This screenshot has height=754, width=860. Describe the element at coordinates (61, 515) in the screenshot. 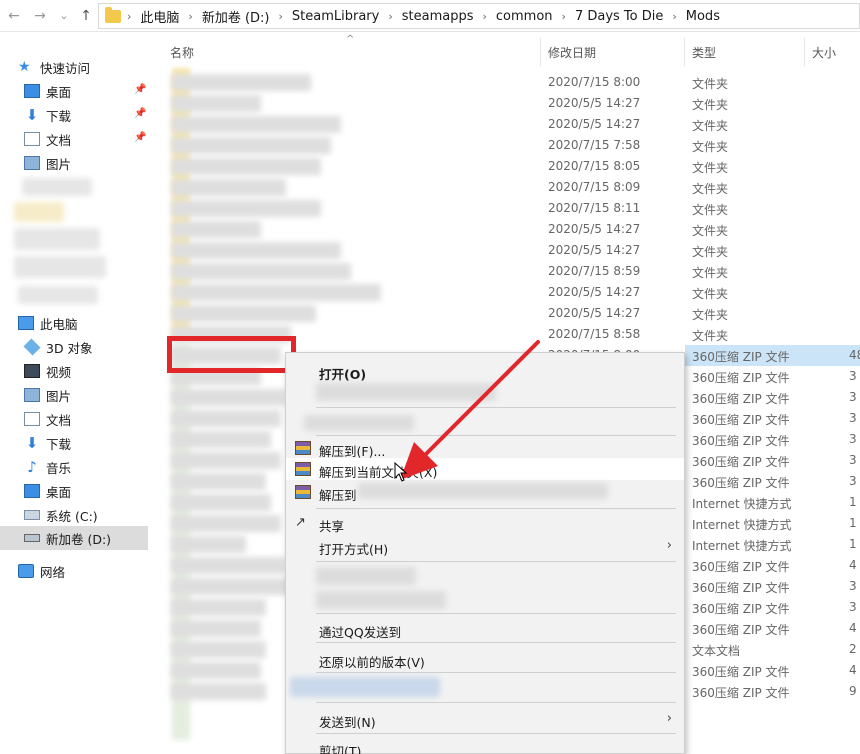

I see `sidebar-item-drive-c: 系统 (C:)` at that location.